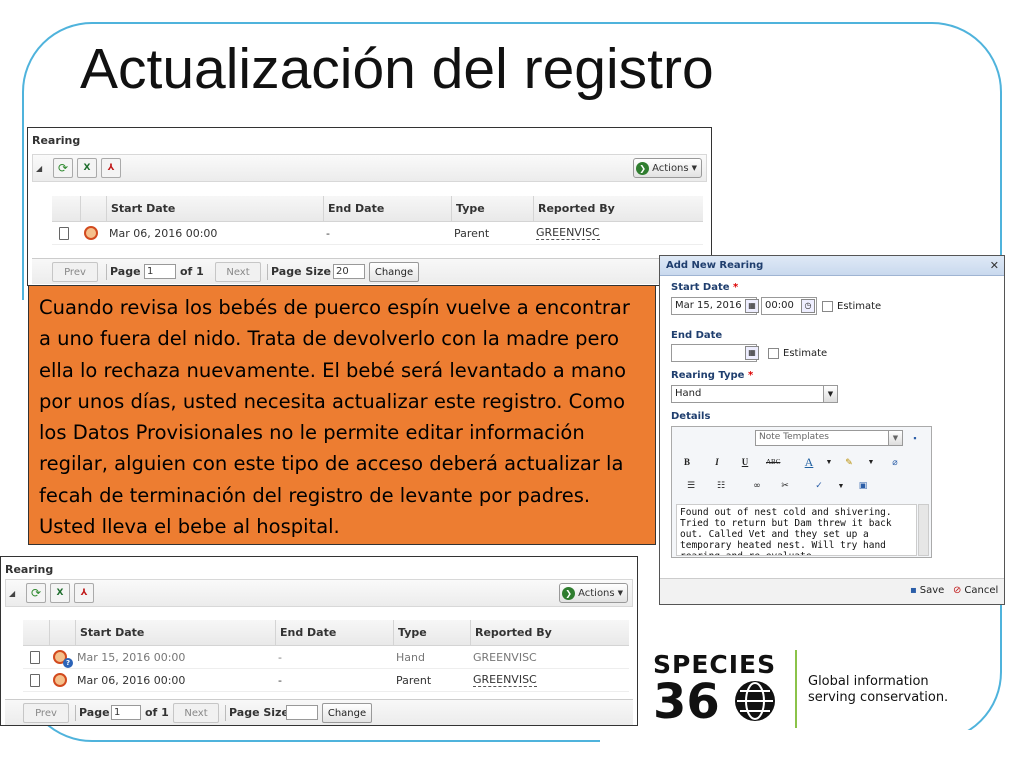 This screenshot has height=768, width=1024. Describe the element at coordinates (957, 590) in the screenshot. I see `cancel-icon: ⊘` at that location.